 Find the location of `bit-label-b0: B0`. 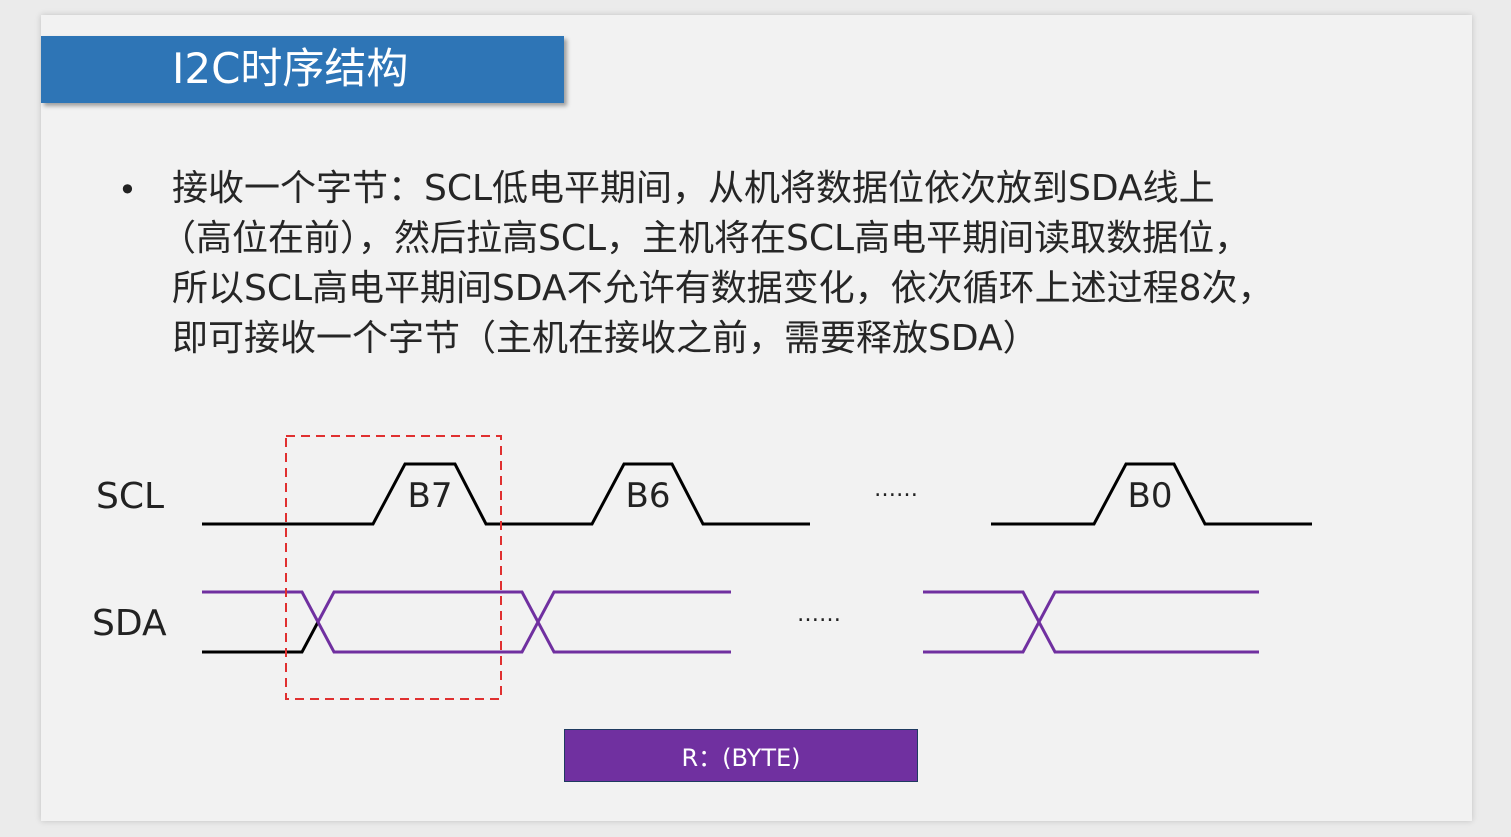

bit-label-b0: B0 is located at coordinates (1150, 496).